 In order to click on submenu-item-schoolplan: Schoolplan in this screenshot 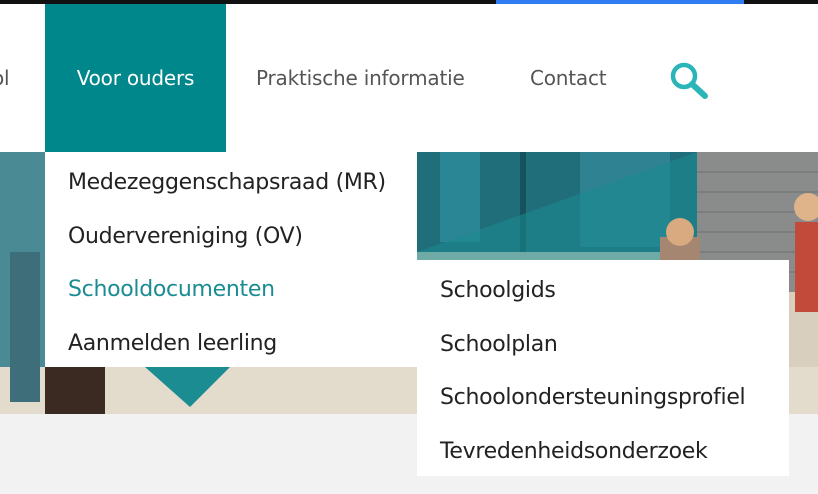, I will do `click(603, 345)`.